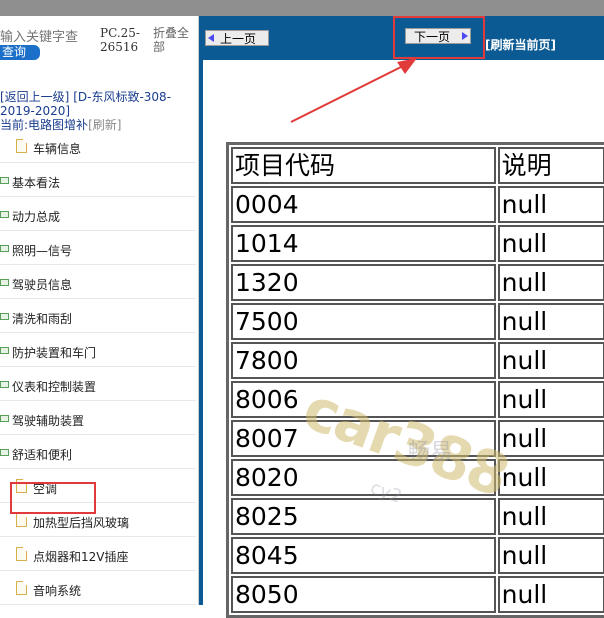 The width and height of the screenshot is (604, 618). Describe the element at coordinates (363, 282) in the screenshot. I see `cell-code: 1320` at that location.